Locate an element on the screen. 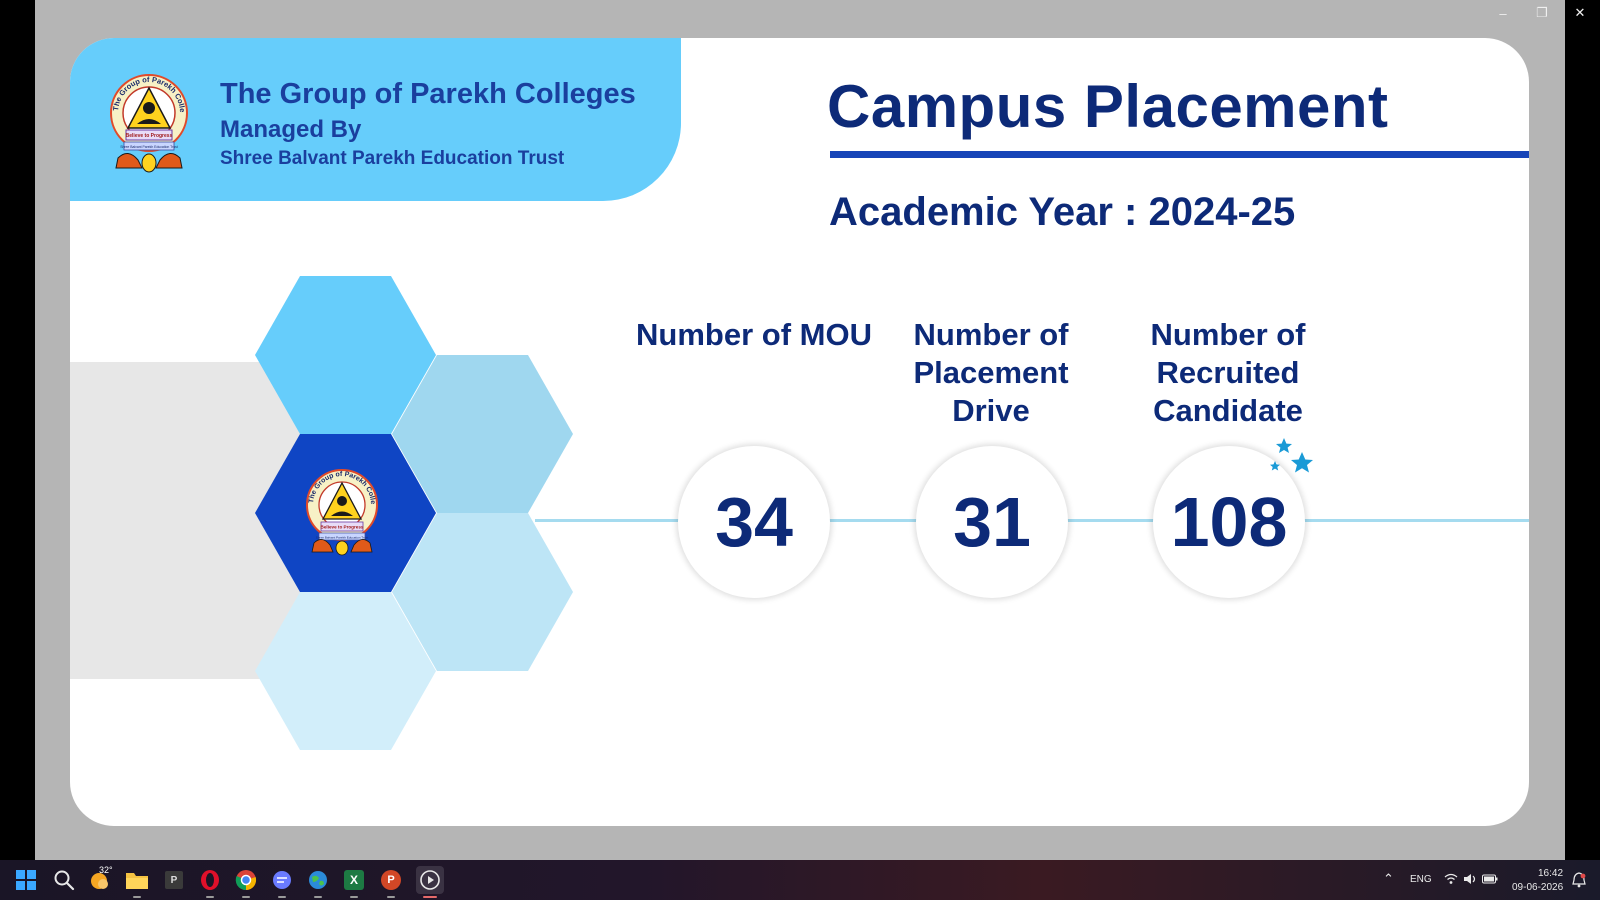 The width and height of the screenshot is (1600, 900). title-underline is located at coordinates (1179, 154).